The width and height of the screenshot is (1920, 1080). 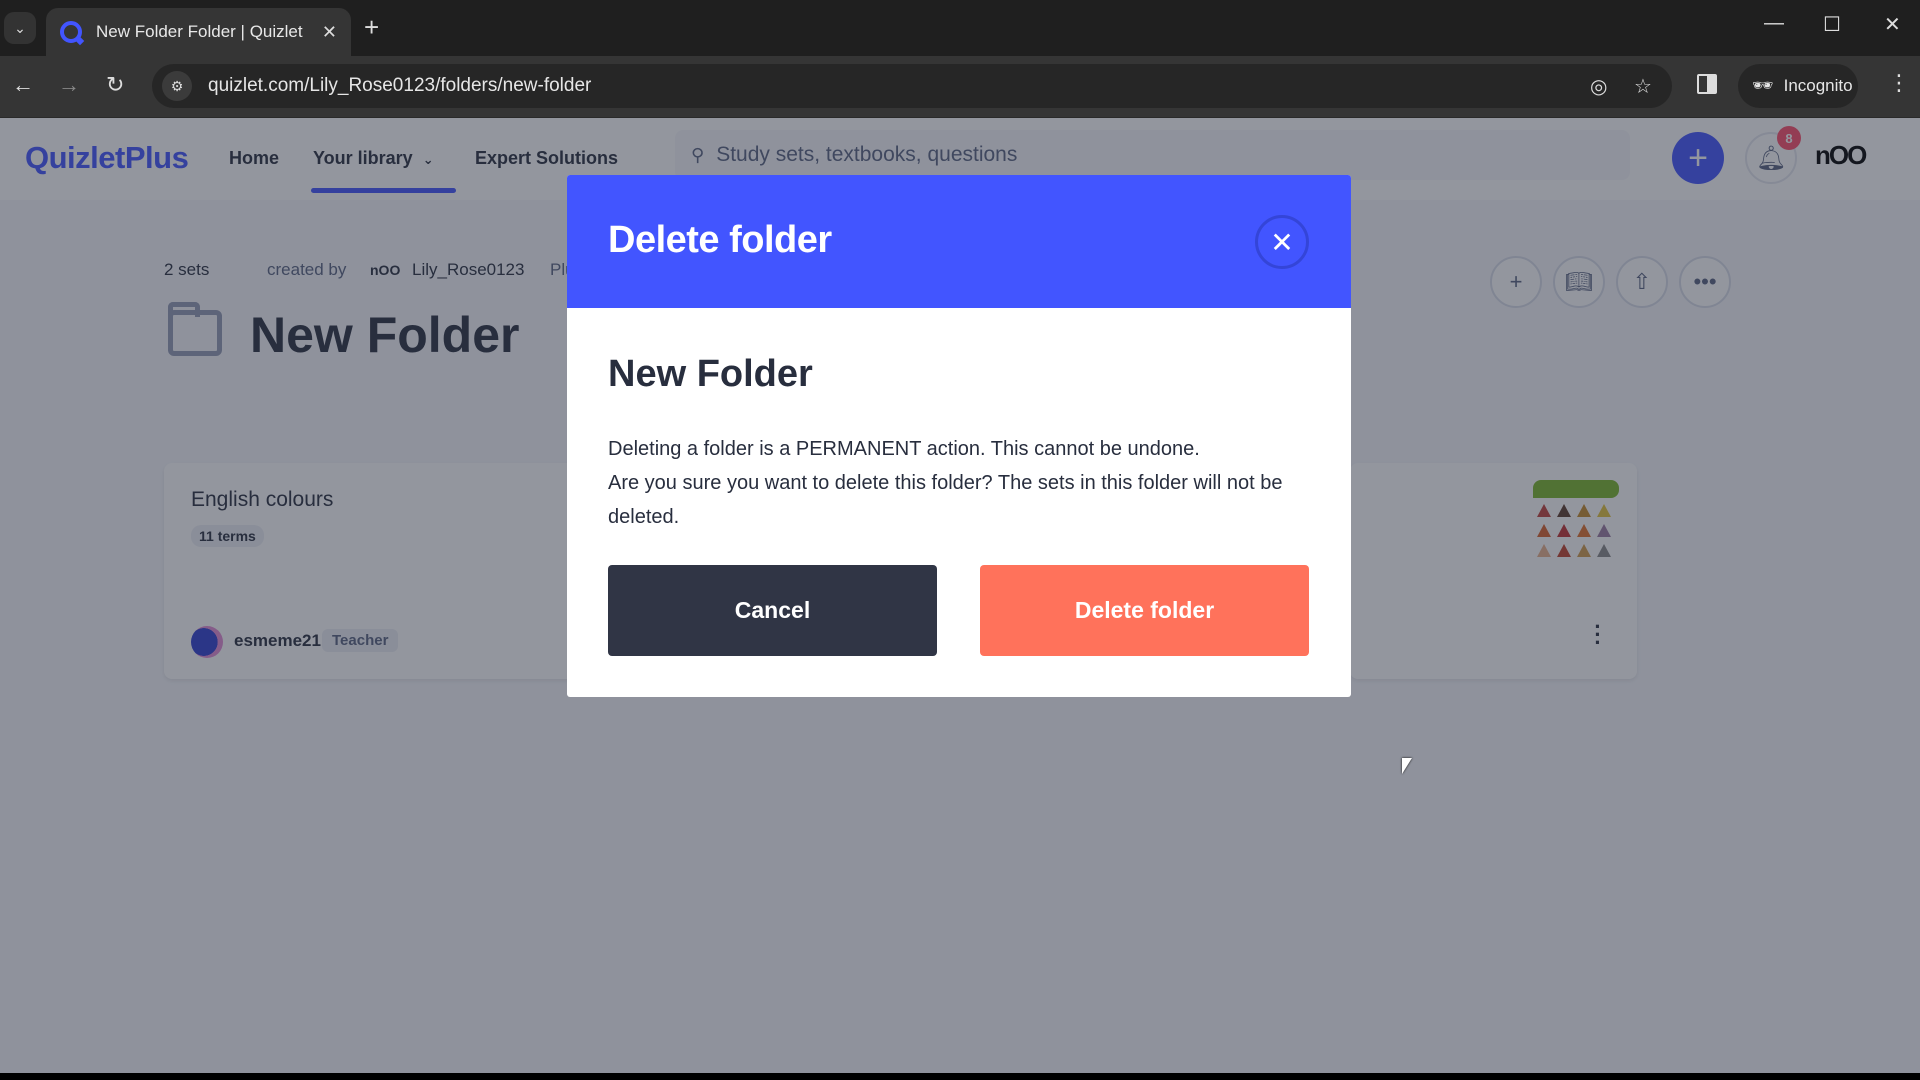 What do you see at coordinates (710, 374) in the screenshot?
I see `dialog-folder-name: New Folder` at bounding box center [710, 374].